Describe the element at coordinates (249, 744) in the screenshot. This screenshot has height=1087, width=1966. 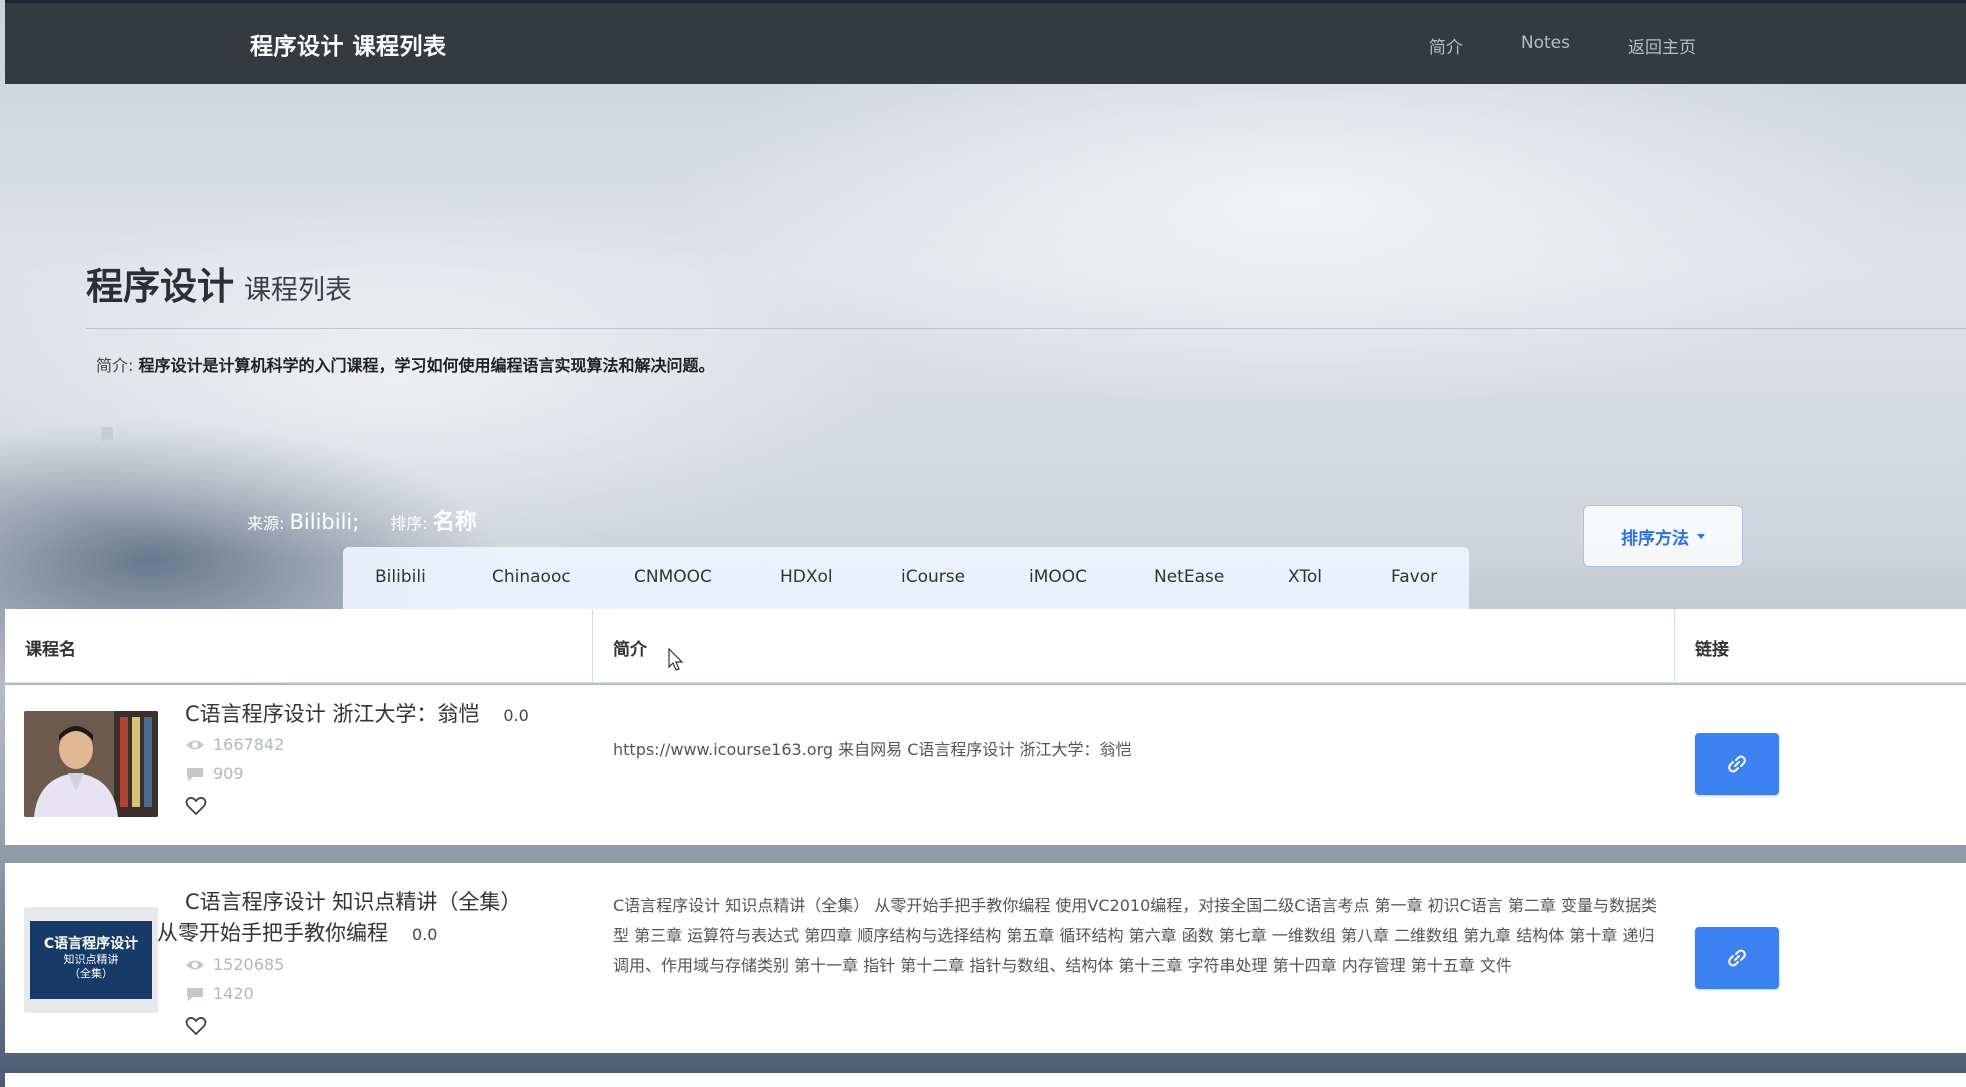
I see `view-count: 1667842` at that location.